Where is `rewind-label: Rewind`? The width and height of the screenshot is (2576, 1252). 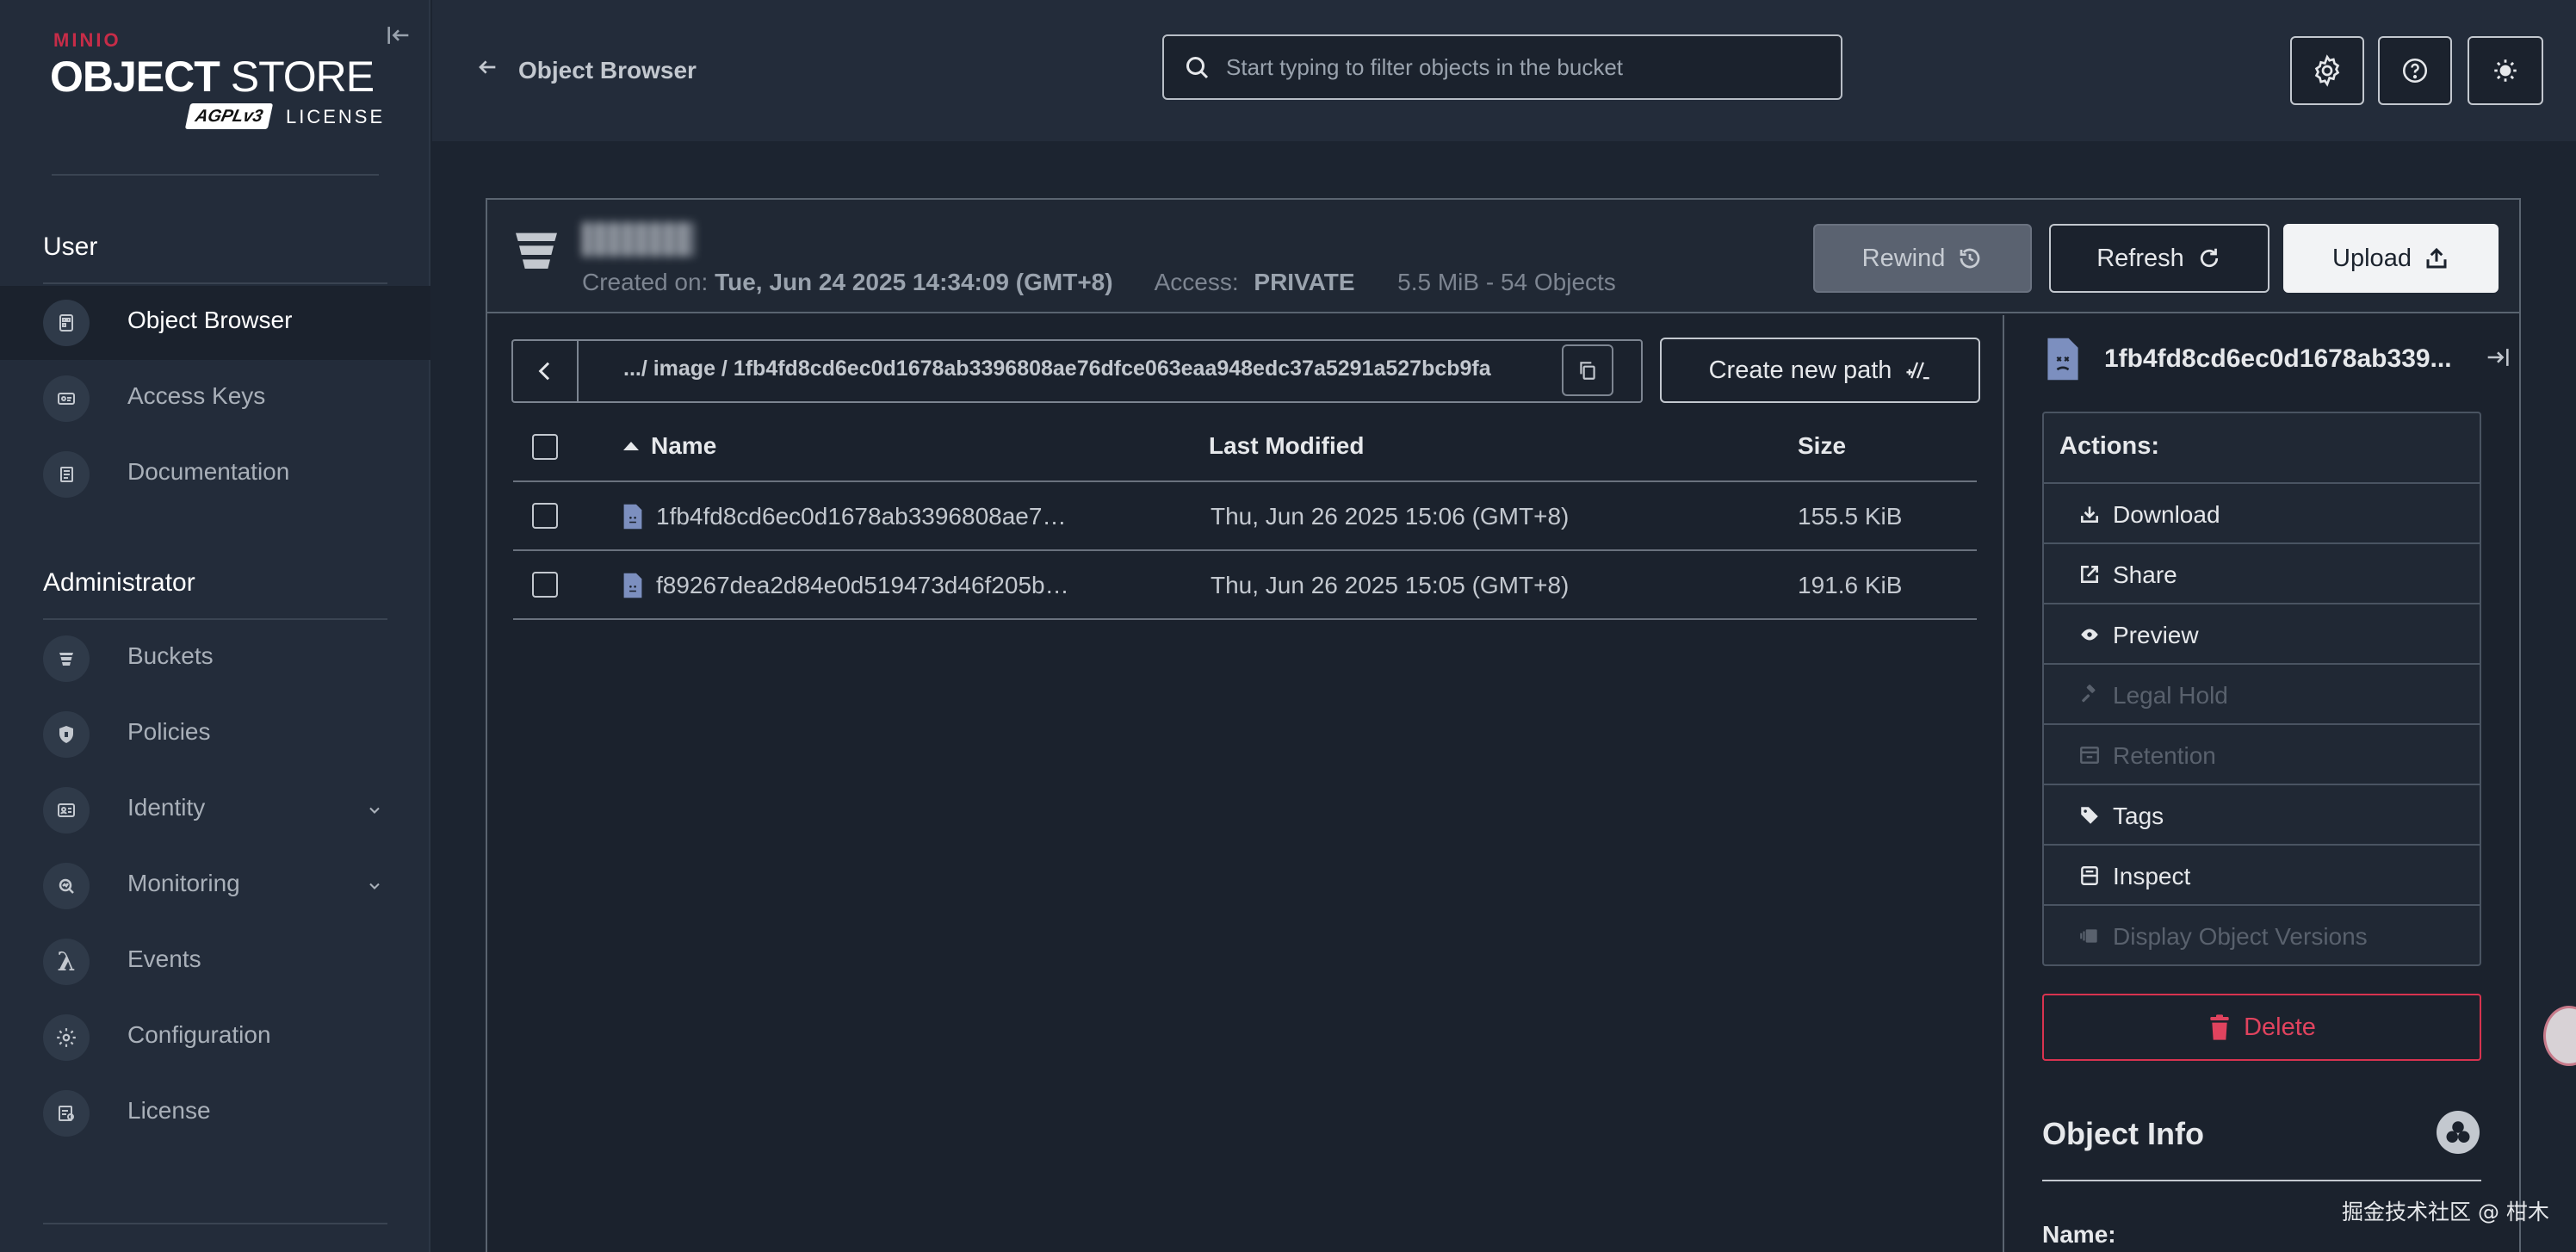 rewind-label: Rewind is located at coordinates (1903, 258).